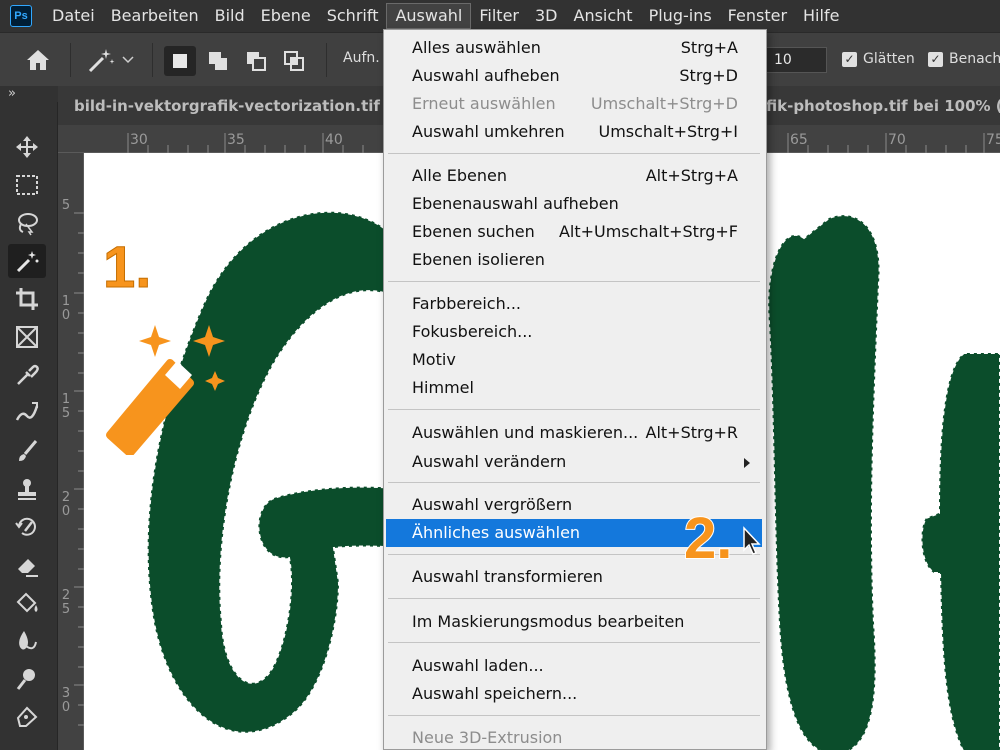  I want to click on subtract-from-selection-button, so click(256, 61).